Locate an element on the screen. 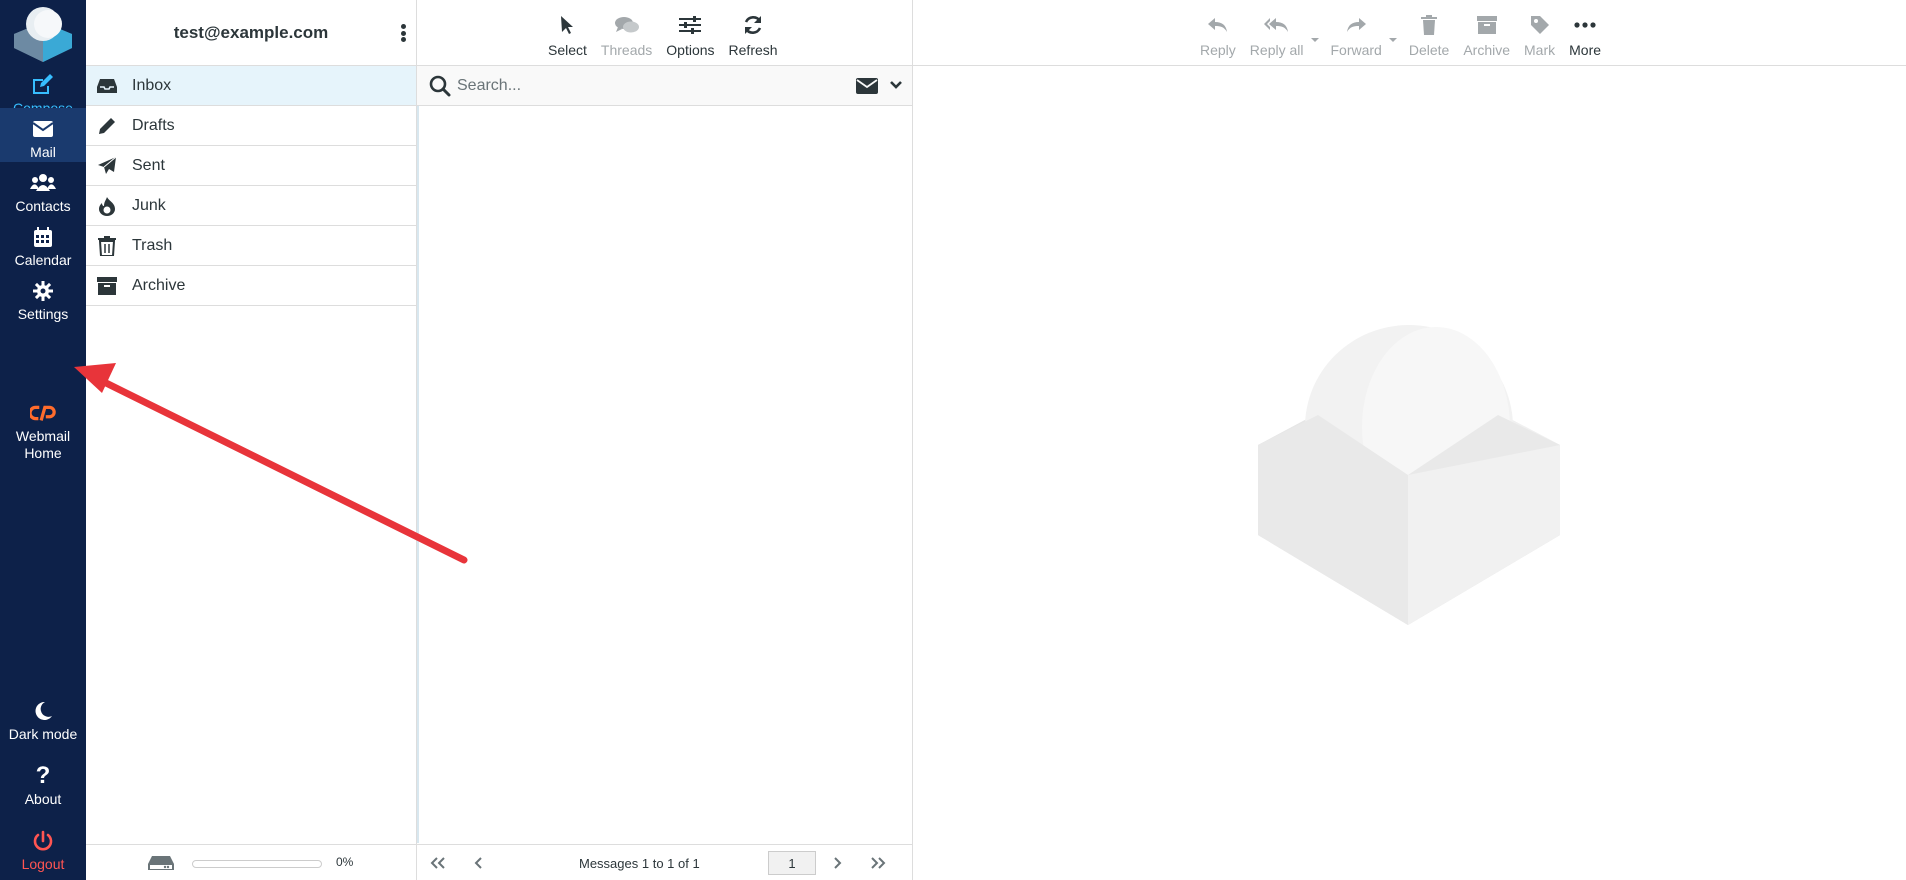 This screenshot has height=880, width=1906. chevron-down-icon is located at coordinates (896, 85).